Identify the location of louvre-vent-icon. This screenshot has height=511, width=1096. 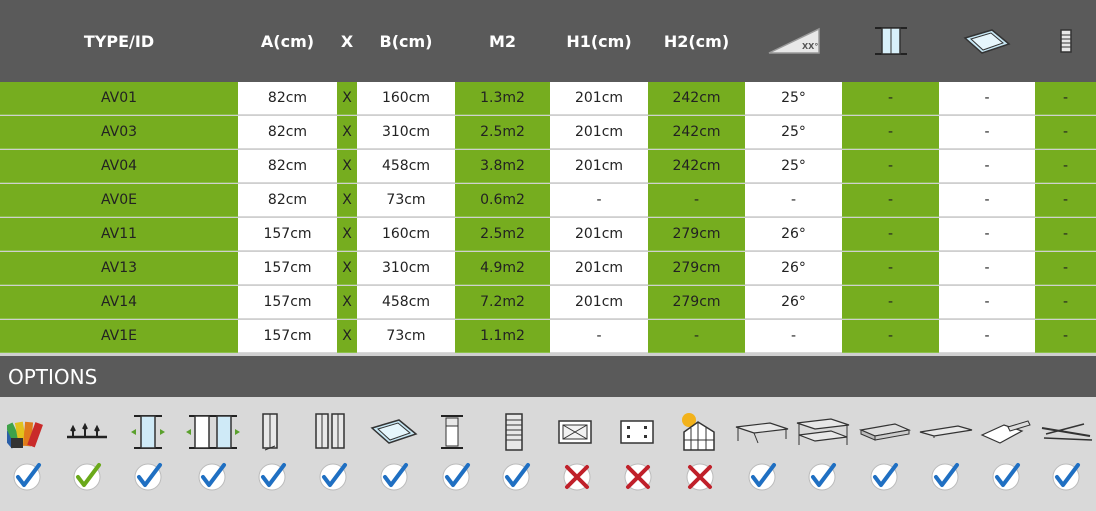
(452, 432).